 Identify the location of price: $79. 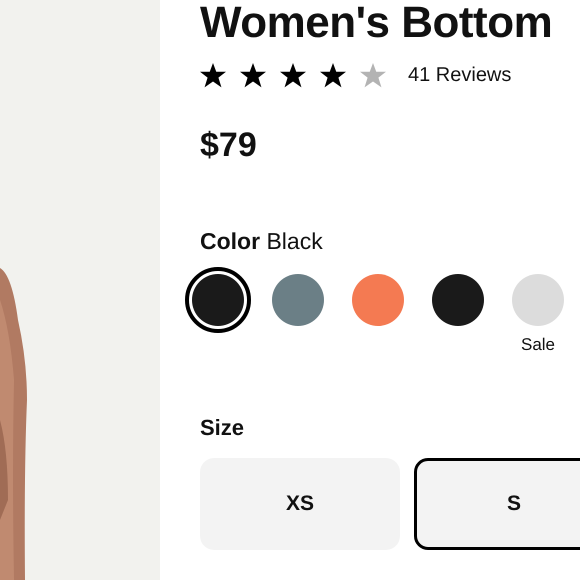
(228, 145).